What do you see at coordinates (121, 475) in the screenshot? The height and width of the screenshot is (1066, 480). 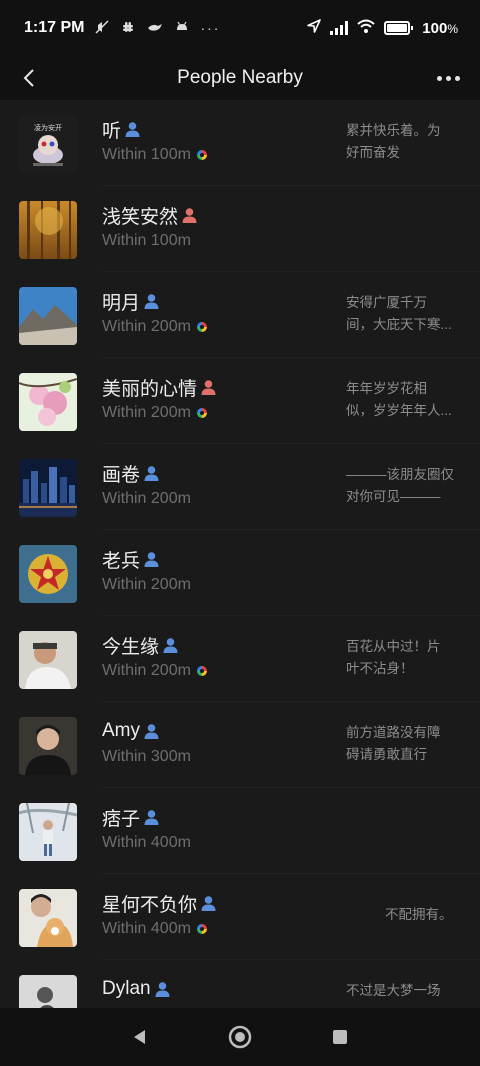 I see `person-name: 画卷` at bounding box center [121, 475].